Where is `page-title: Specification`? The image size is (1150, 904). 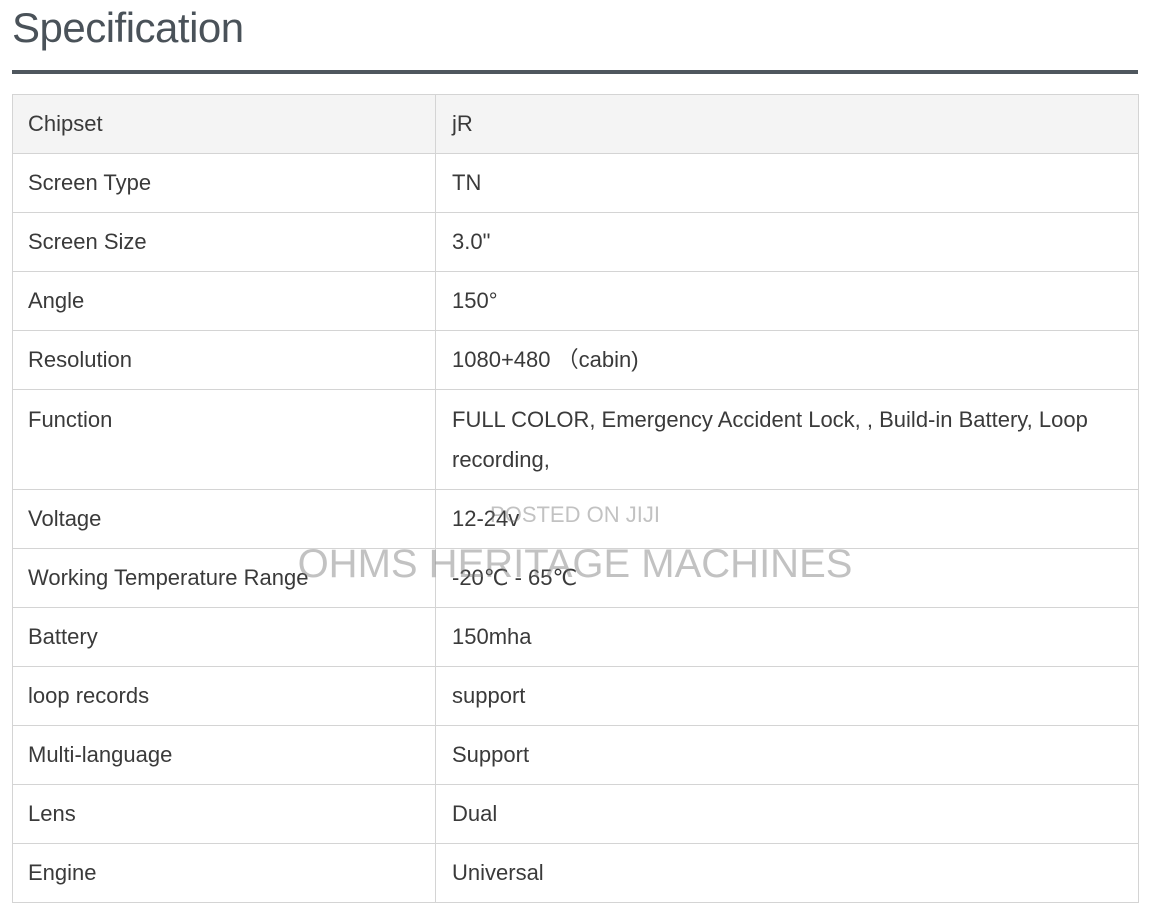 page-title: Specification is located at coordinates (128, 27).